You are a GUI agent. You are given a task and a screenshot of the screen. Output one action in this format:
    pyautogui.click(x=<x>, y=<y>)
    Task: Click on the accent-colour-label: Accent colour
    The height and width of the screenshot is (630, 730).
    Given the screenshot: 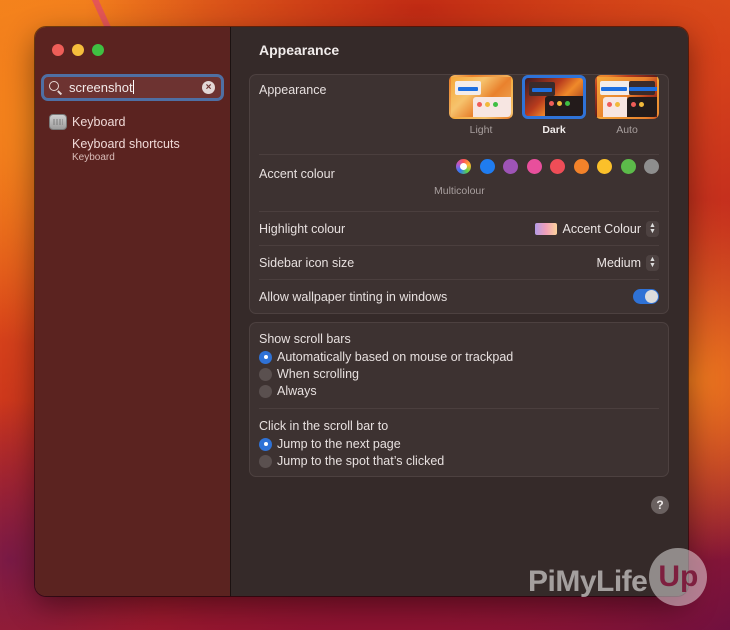 What is the action you would take?
    pyautogui.click(x=297, y=174)
    